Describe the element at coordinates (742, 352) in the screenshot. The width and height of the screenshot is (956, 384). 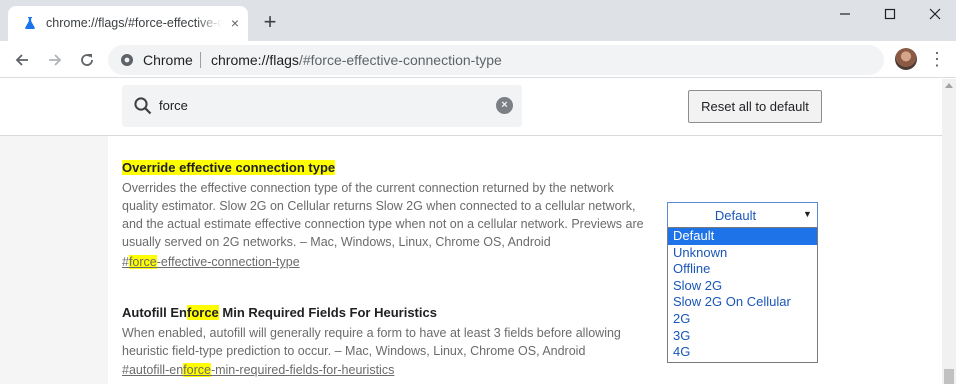
I see `dropdown-option: 4G` at that location.